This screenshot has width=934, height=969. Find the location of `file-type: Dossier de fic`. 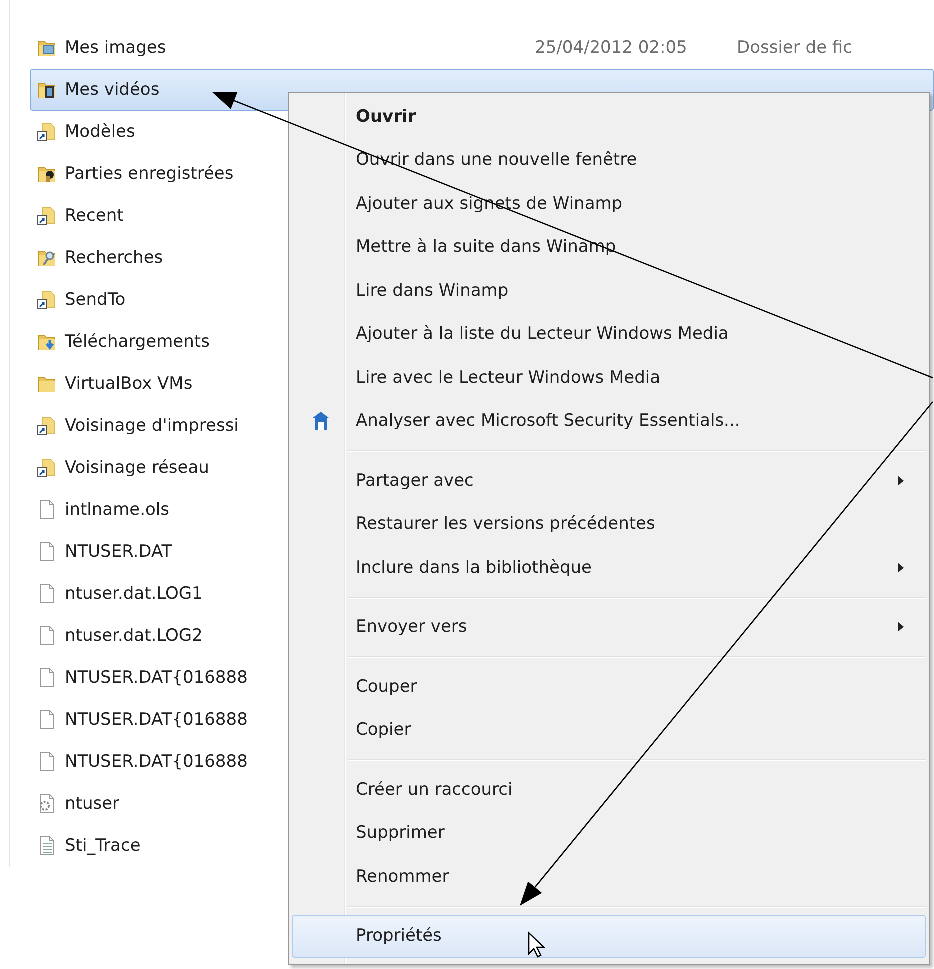

file-type: Dossier de fic is located at coordinates (794, 48).